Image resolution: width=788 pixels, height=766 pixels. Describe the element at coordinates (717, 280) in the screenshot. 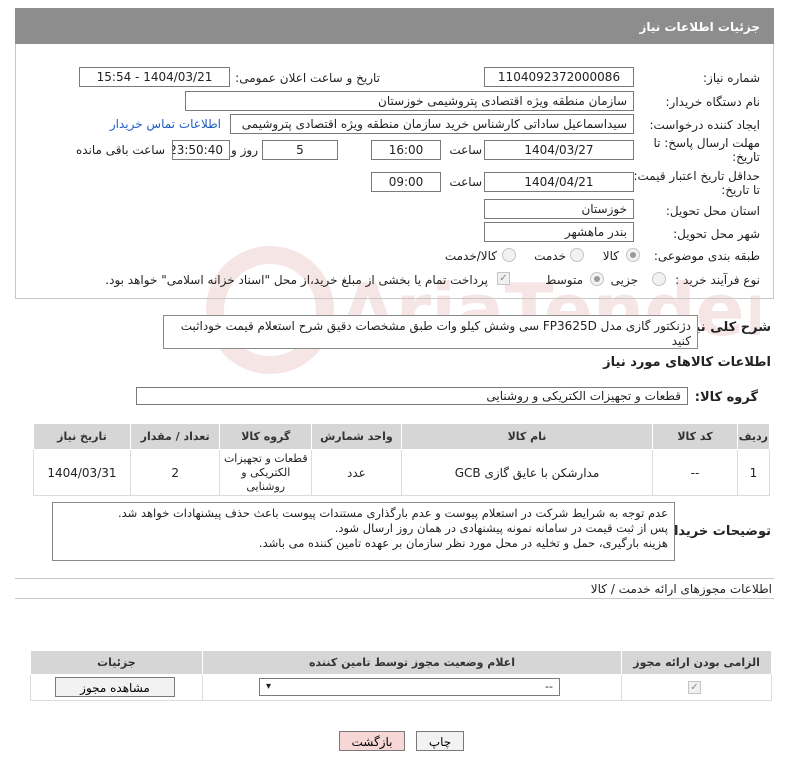

I see `process-label: نوع فرآیند خرید :` at that location.